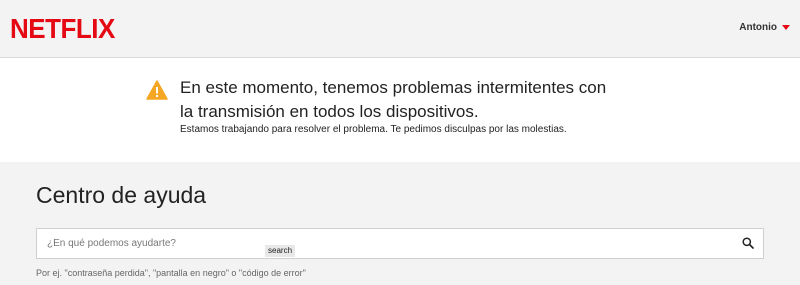  What do you see at coordinates (786, 27) in the screenshot?
I see `caret-down-icon` at bounding box center [786, 27].